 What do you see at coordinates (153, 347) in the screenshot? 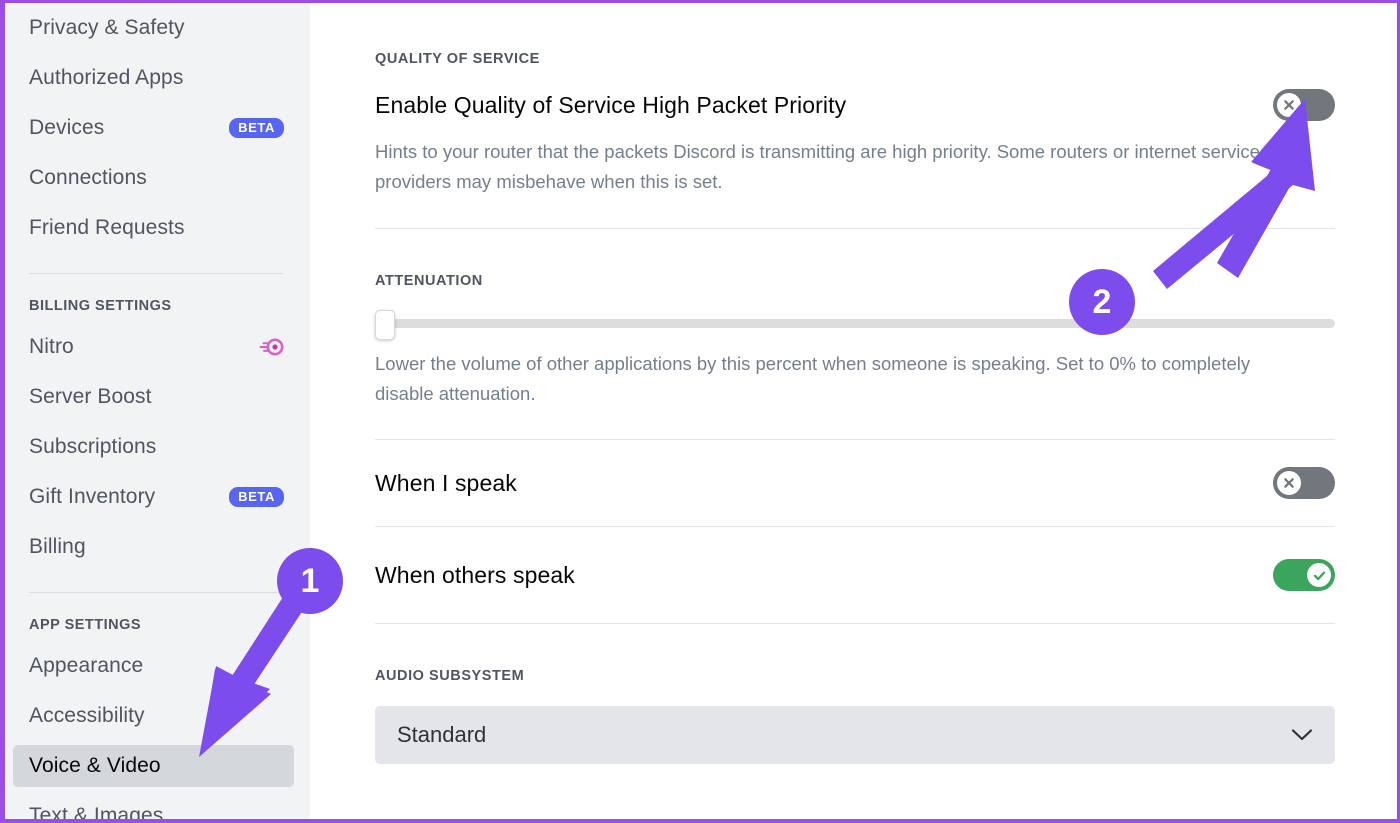
I see `sidebar-item-nitro: Nitro` at bounding box center [153, 347].